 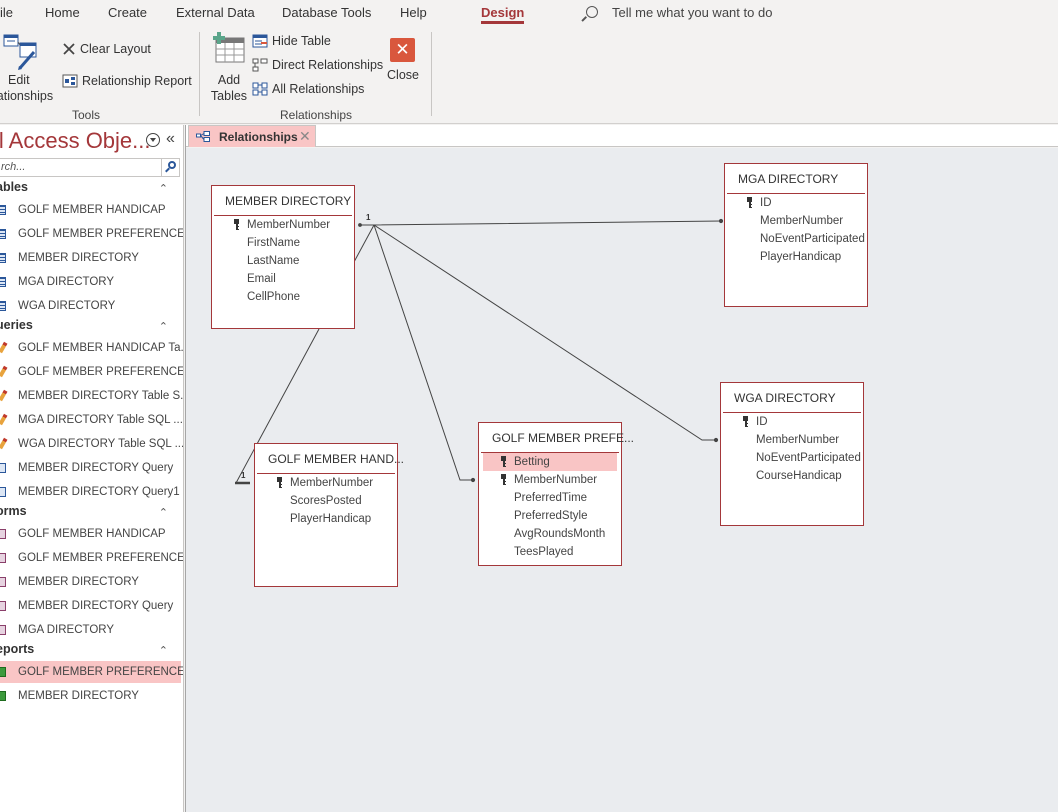 What do you see at coordinates (91, 190) in the screenshot?
I see `nav-section-header: ables ⌃` at bounding box center [91, 190].